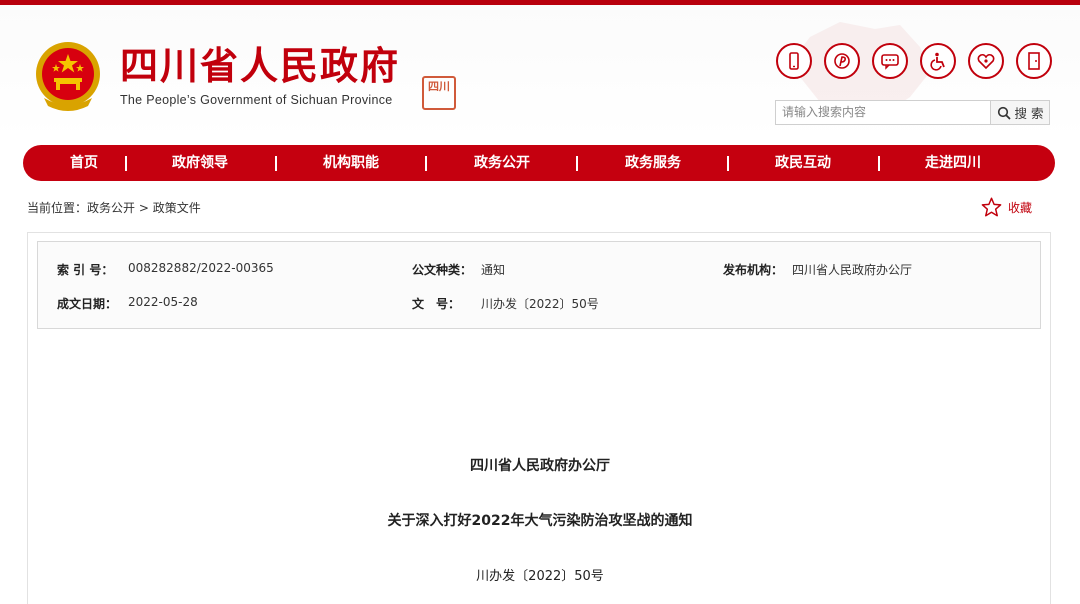  Describe the element at coordinates (200, 163) in the screenshot. I see `nav-item-leaders: 政府领导` at that location.